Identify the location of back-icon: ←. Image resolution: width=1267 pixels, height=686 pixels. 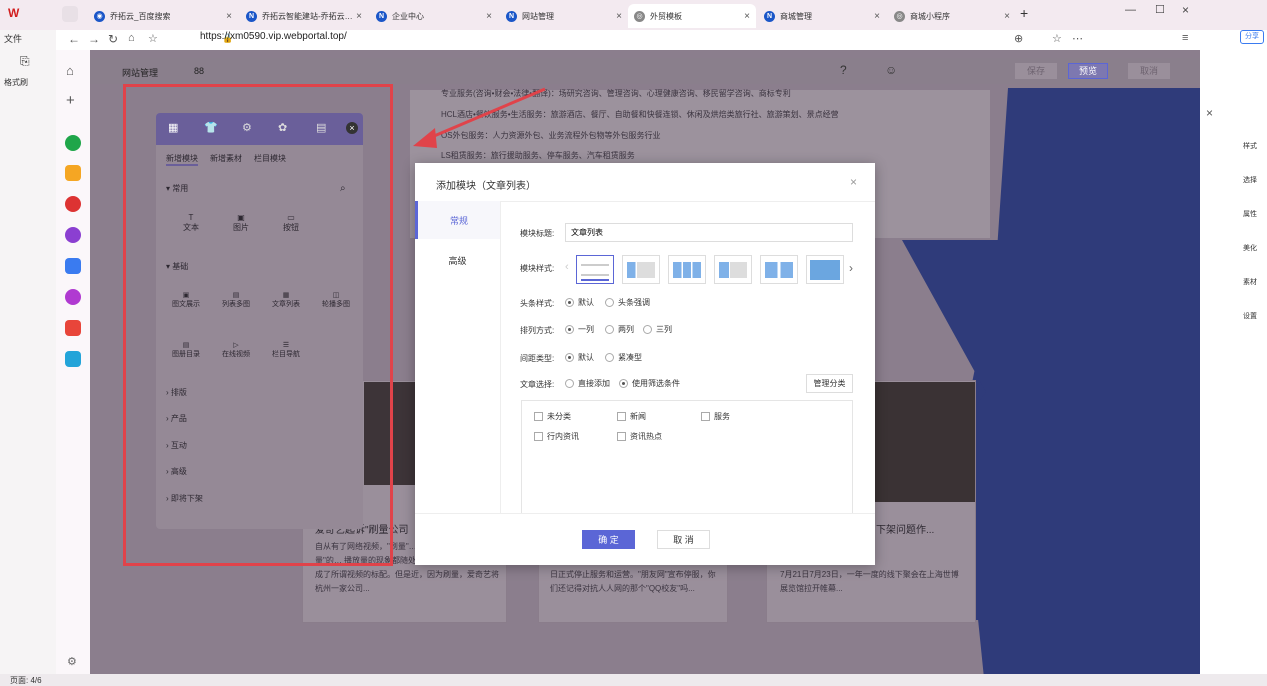
(74, 39).